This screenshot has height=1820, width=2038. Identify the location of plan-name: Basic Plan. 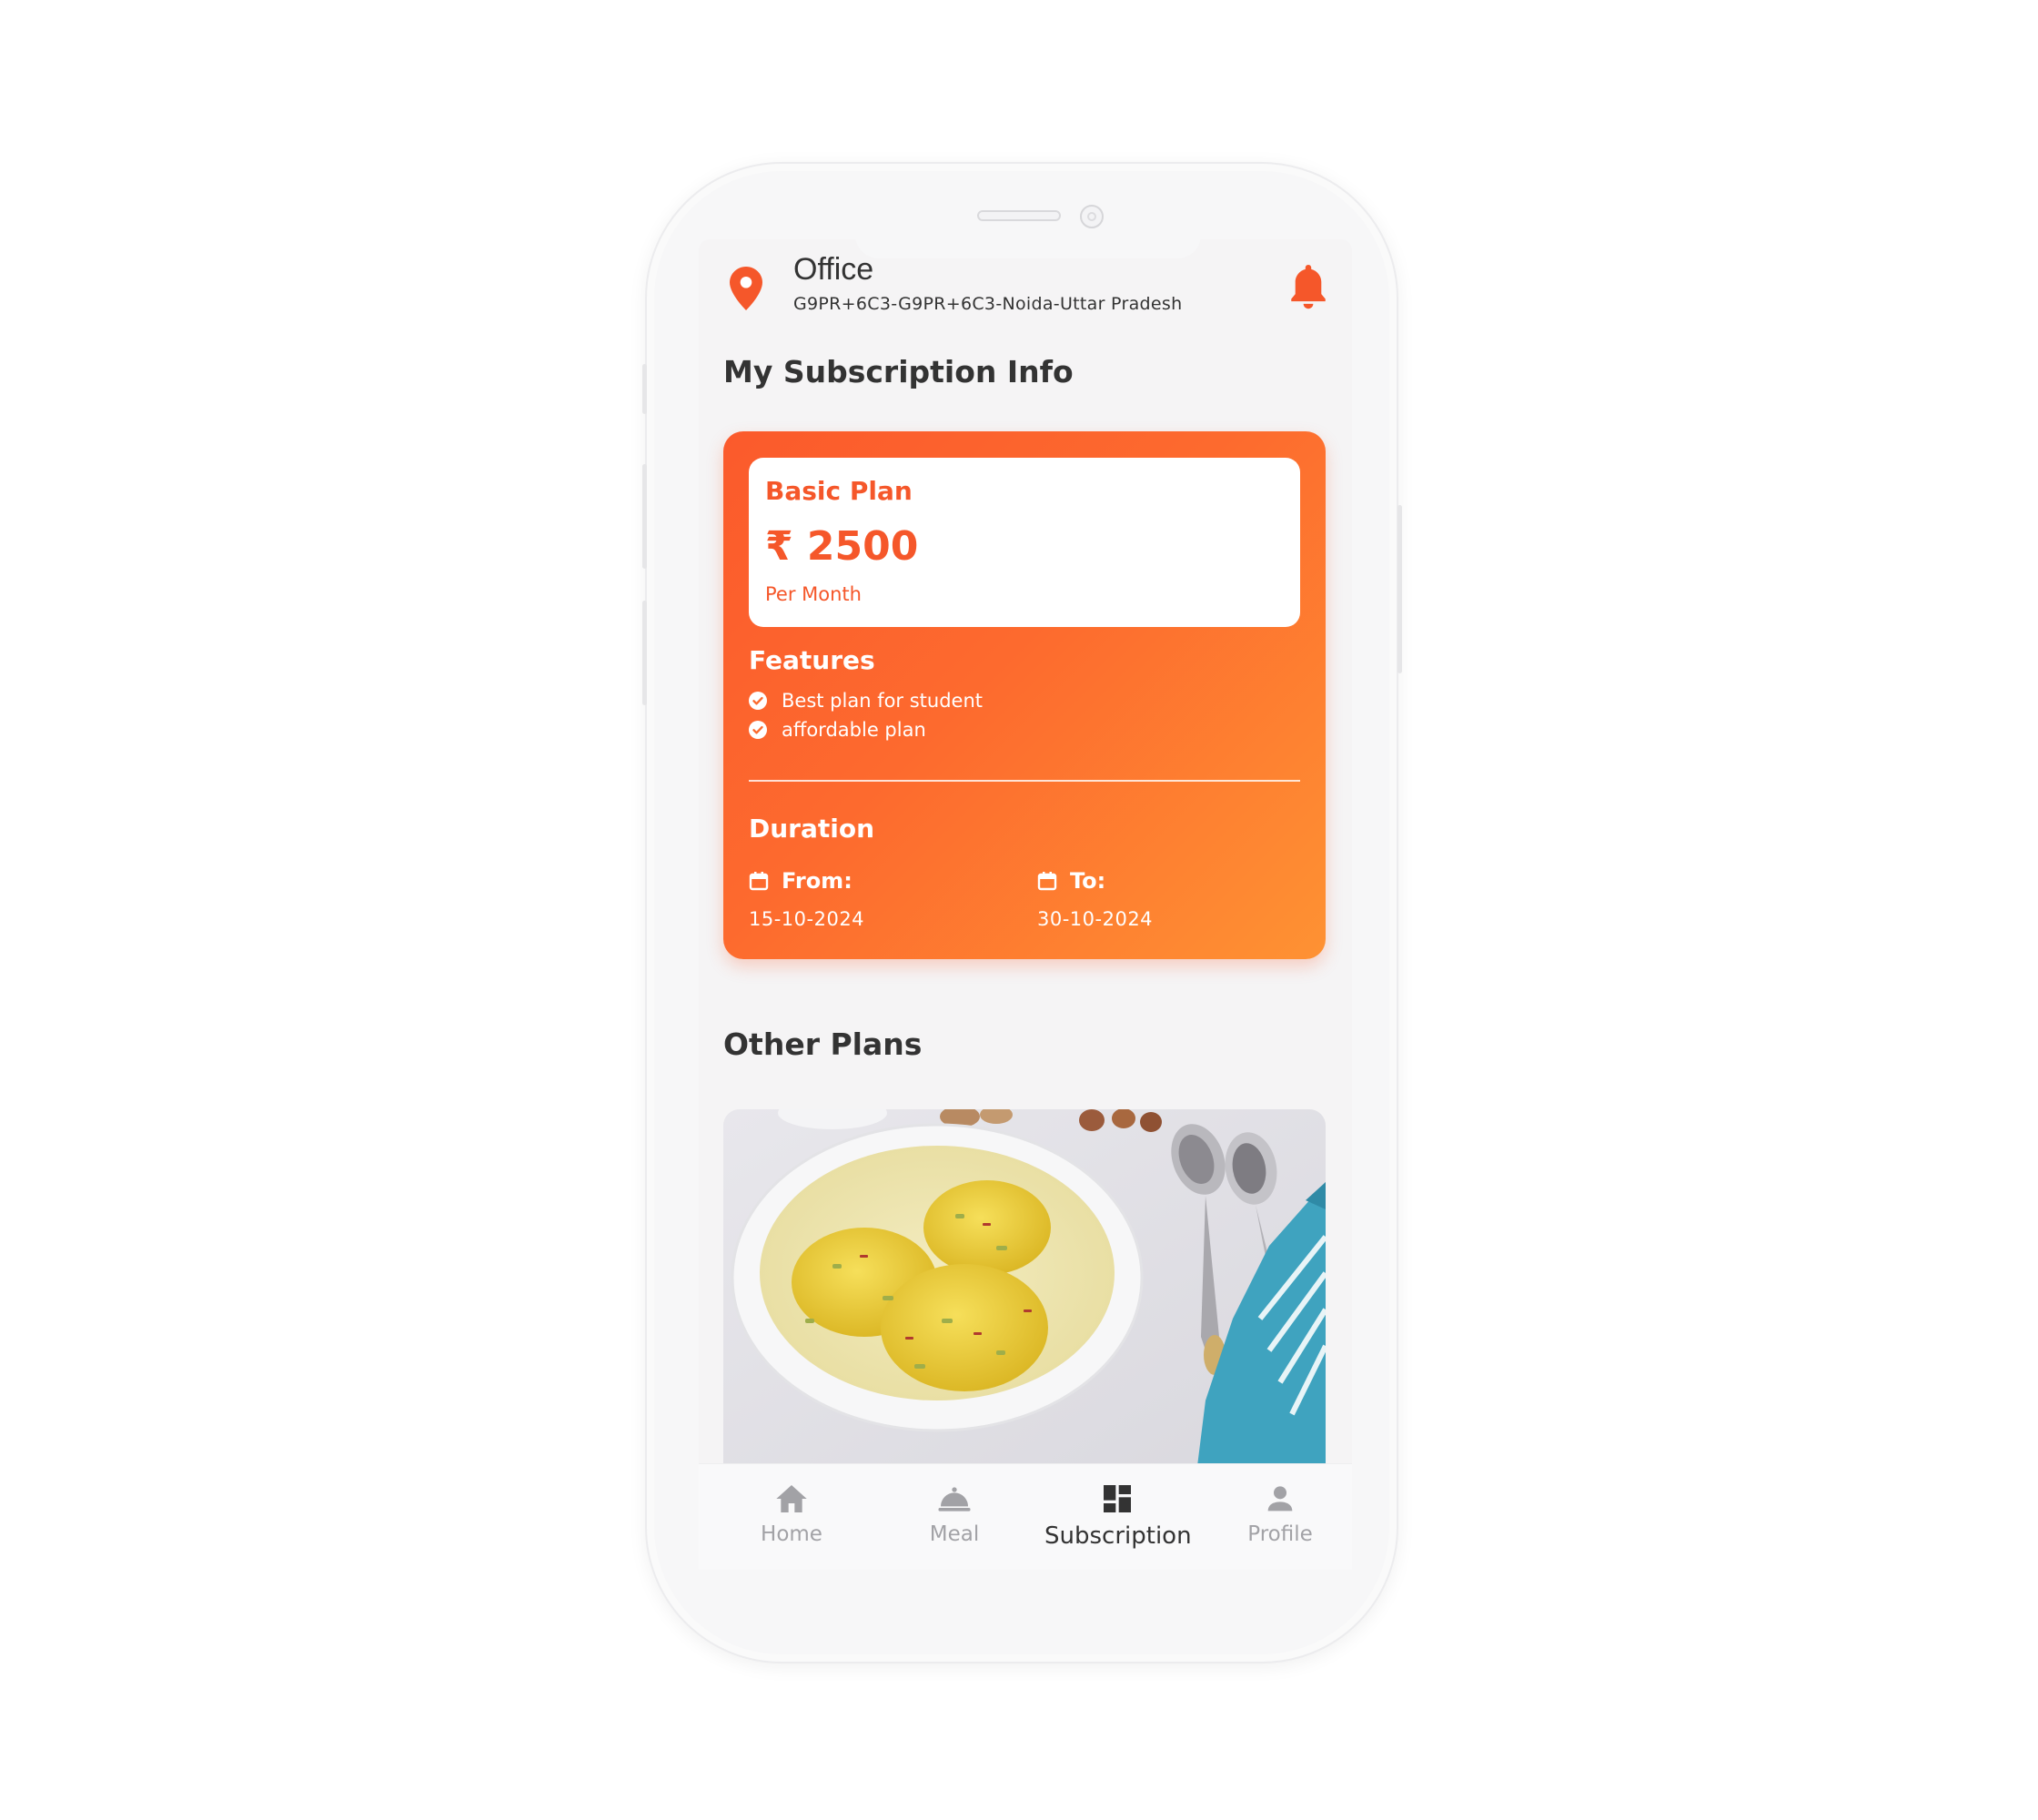
(839, 491).